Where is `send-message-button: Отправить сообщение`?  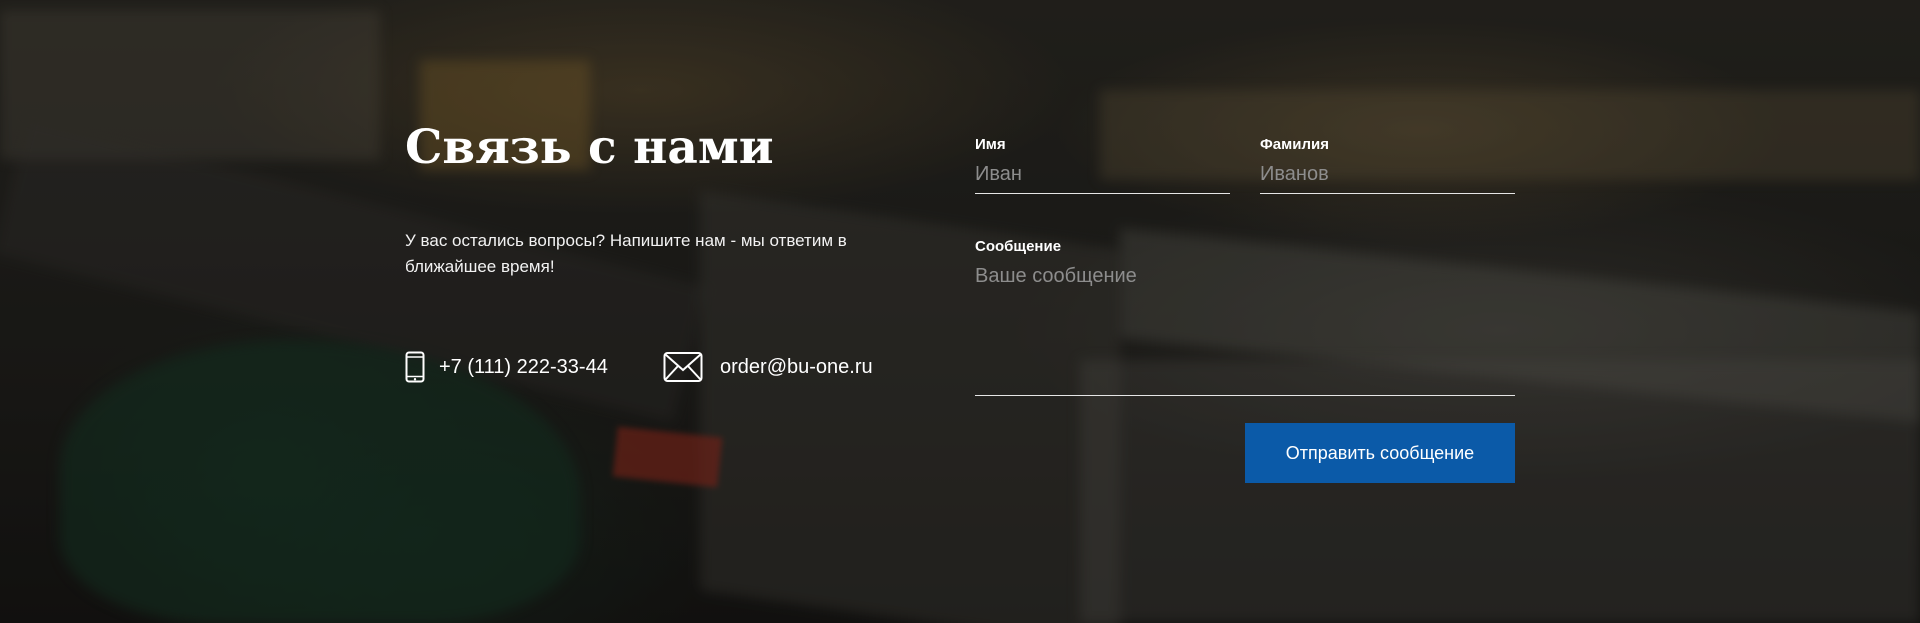 send-message-button: Отправить сообщение is located at coordinates (1380, 453).